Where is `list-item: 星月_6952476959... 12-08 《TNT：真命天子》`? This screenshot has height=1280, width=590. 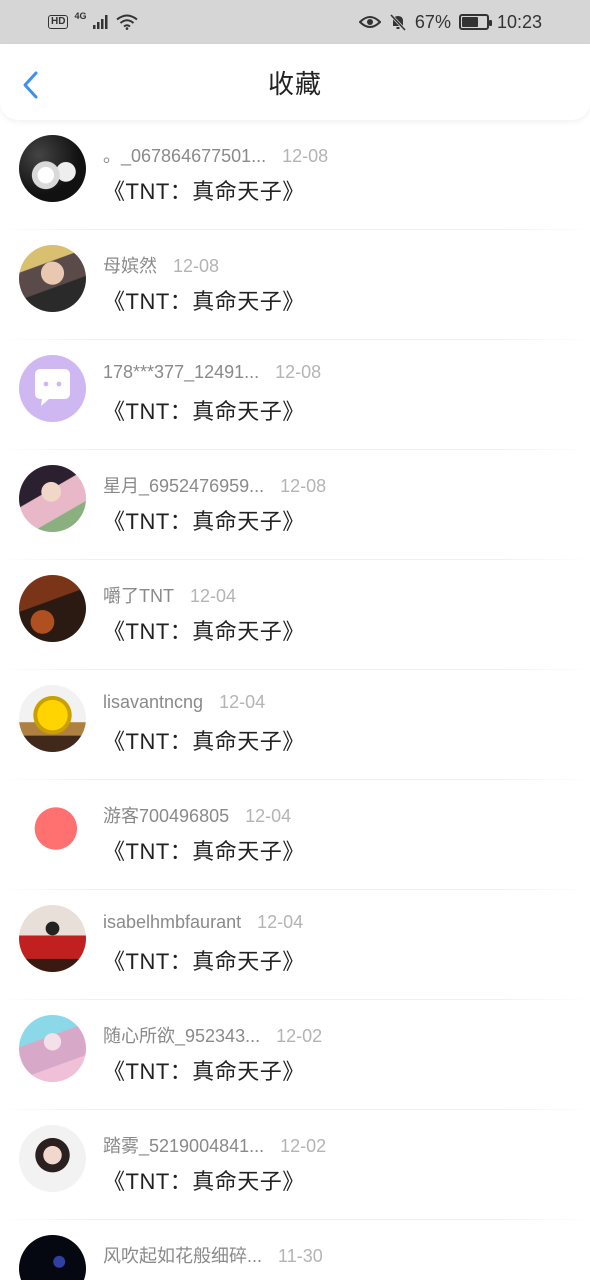 list-item: 星月_6952476959... 12-08 《TNT：真命天子》 is located at coordinates (295, 505).